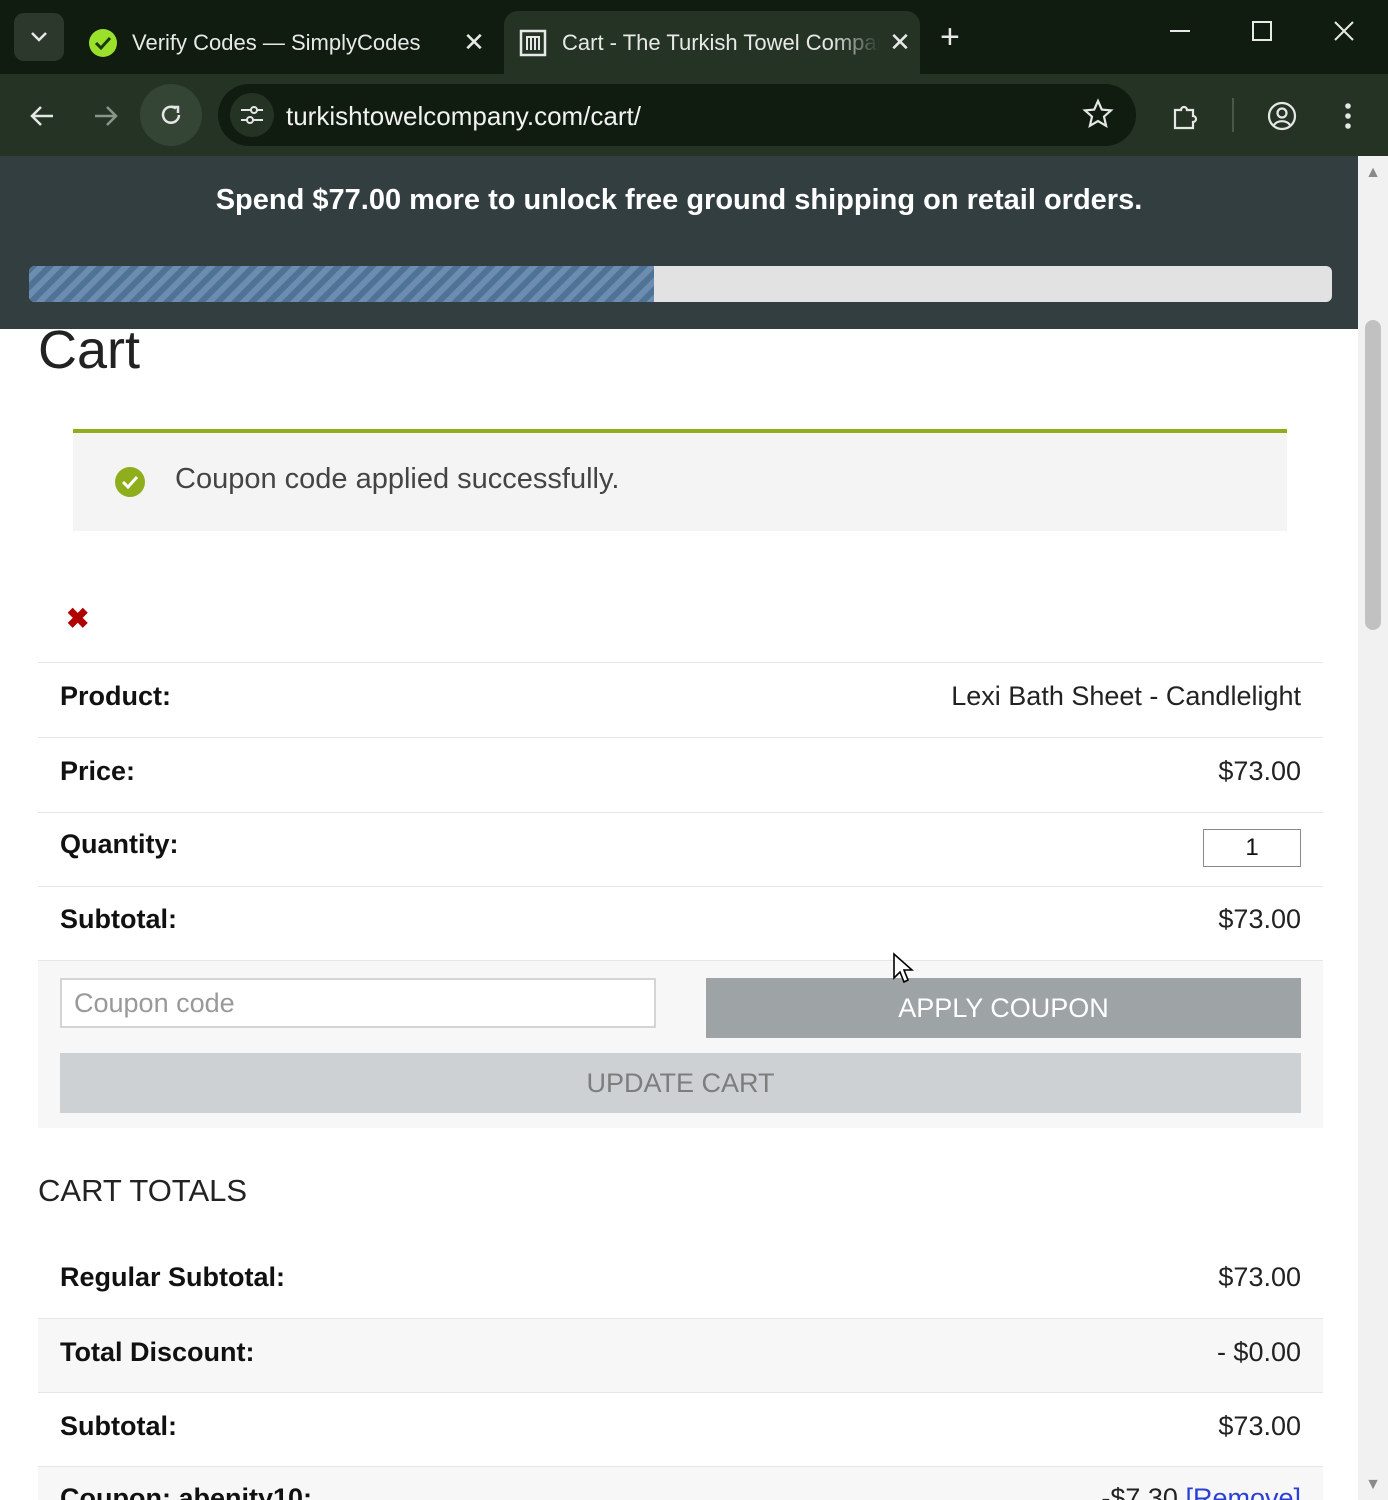 The height and width of the screenshot is (1500, 1388). Describe the element at coordinates (118, 1426) in the screenshot. I see `totals-subtotal-label: Subtotal:` at that location.